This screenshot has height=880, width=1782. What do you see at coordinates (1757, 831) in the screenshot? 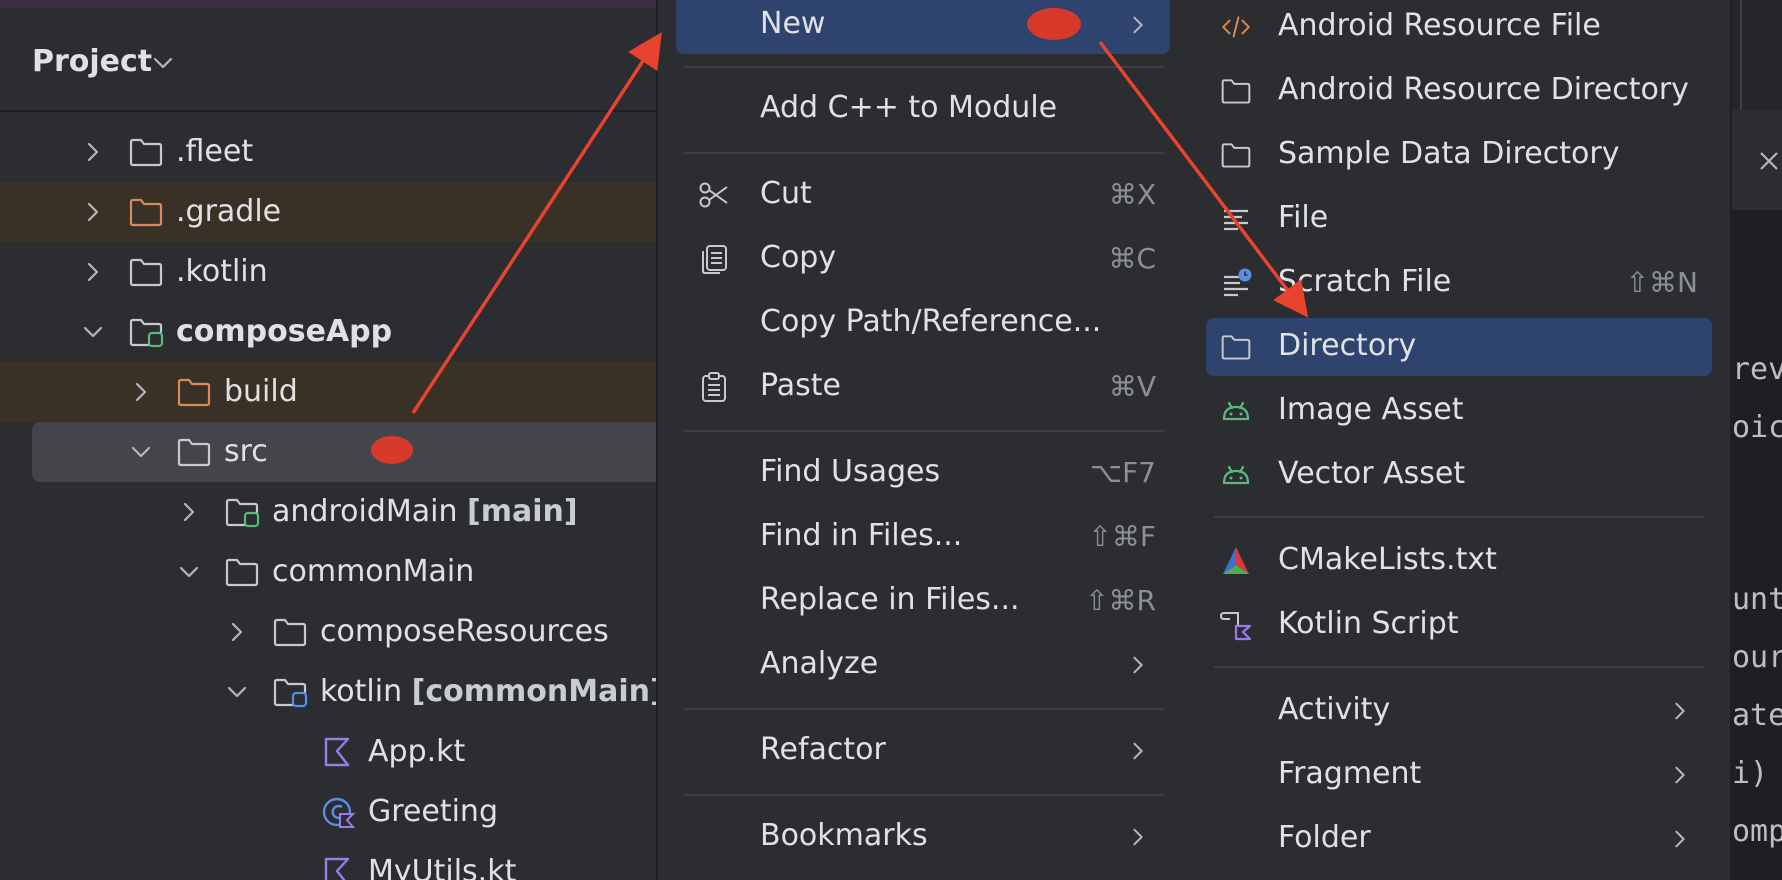
I see `code-line: omp` at bounding box center [1757, 831].